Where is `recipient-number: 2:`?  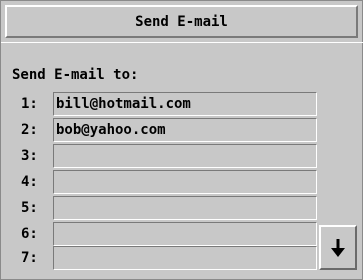
recipient-number: 2: is located at coordinates (29, 130).